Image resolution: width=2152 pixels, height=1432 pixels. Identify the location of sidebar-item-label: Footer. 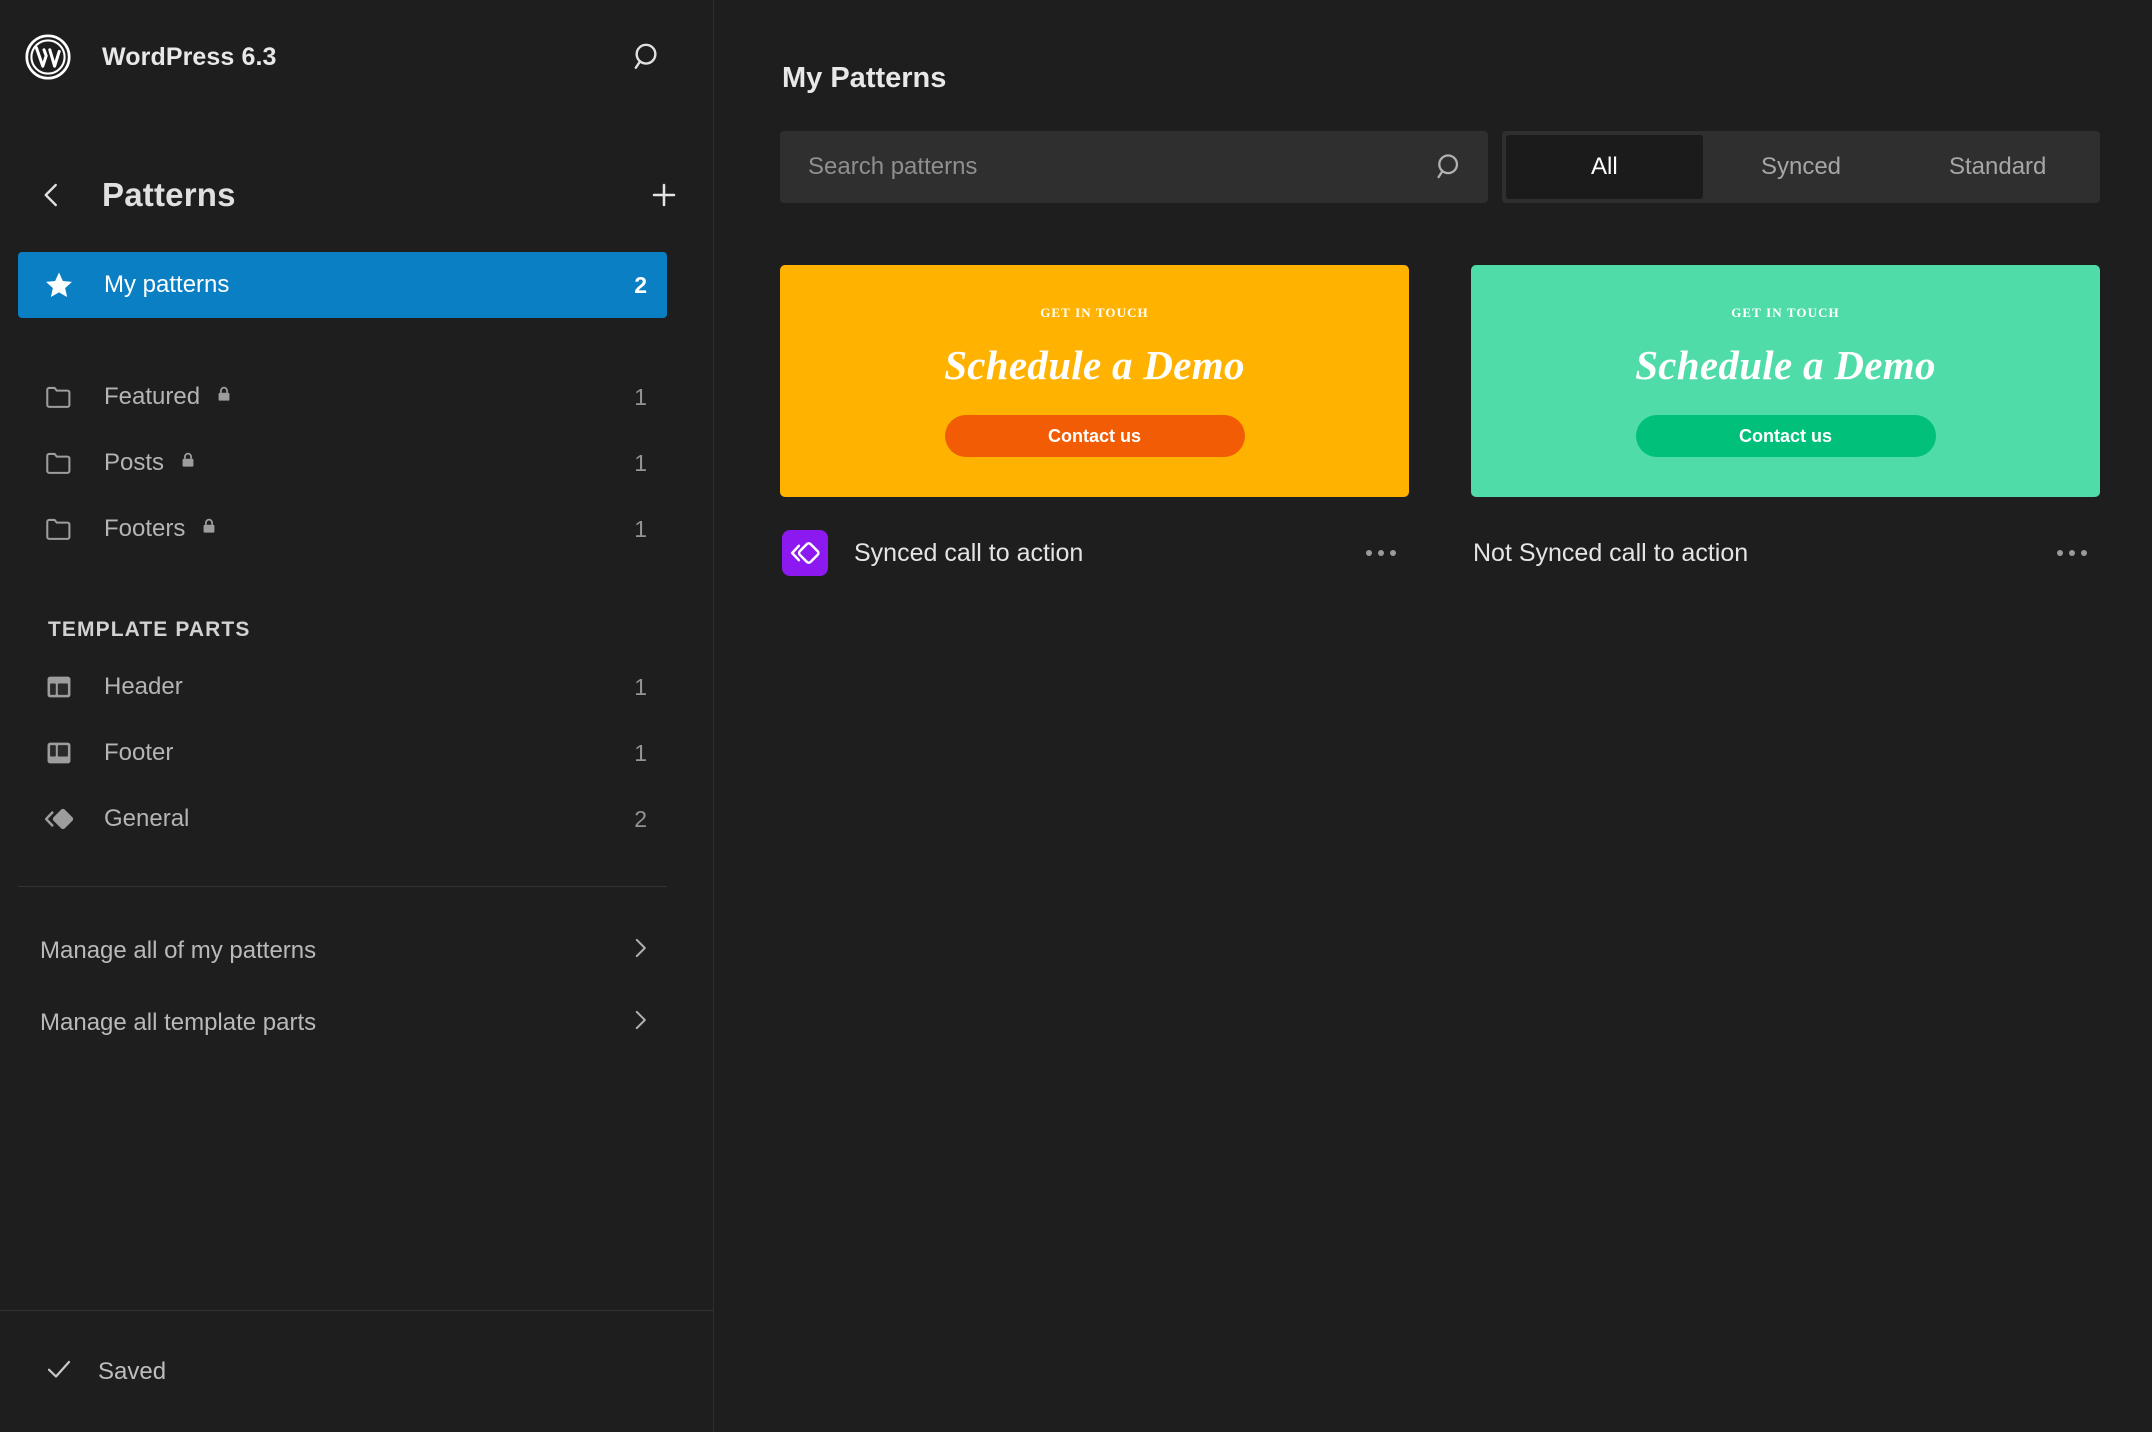
(139, 752).